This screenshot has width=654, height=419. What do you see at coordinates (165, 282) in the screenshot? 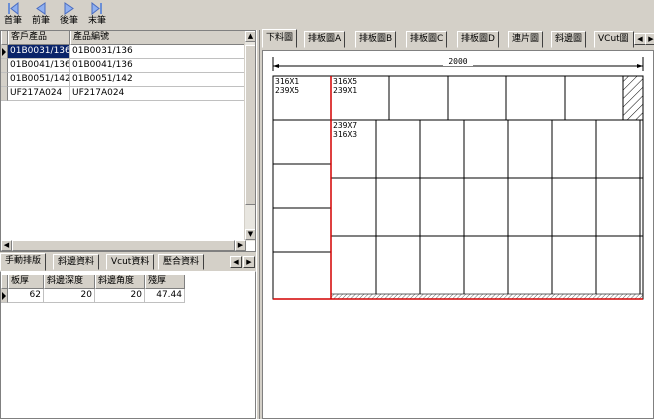
I see `col-header-remaining-thickness: 殘厚` at bounding box center [165, 282].